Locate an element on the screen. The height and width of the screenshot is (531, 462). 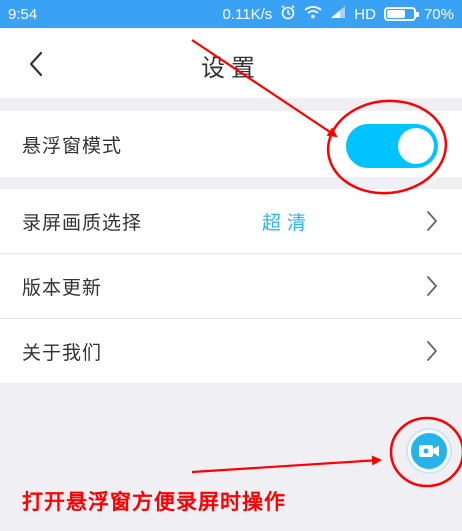
float-window-label: 悬浮窗模式 is located at coordinates (72, 145).